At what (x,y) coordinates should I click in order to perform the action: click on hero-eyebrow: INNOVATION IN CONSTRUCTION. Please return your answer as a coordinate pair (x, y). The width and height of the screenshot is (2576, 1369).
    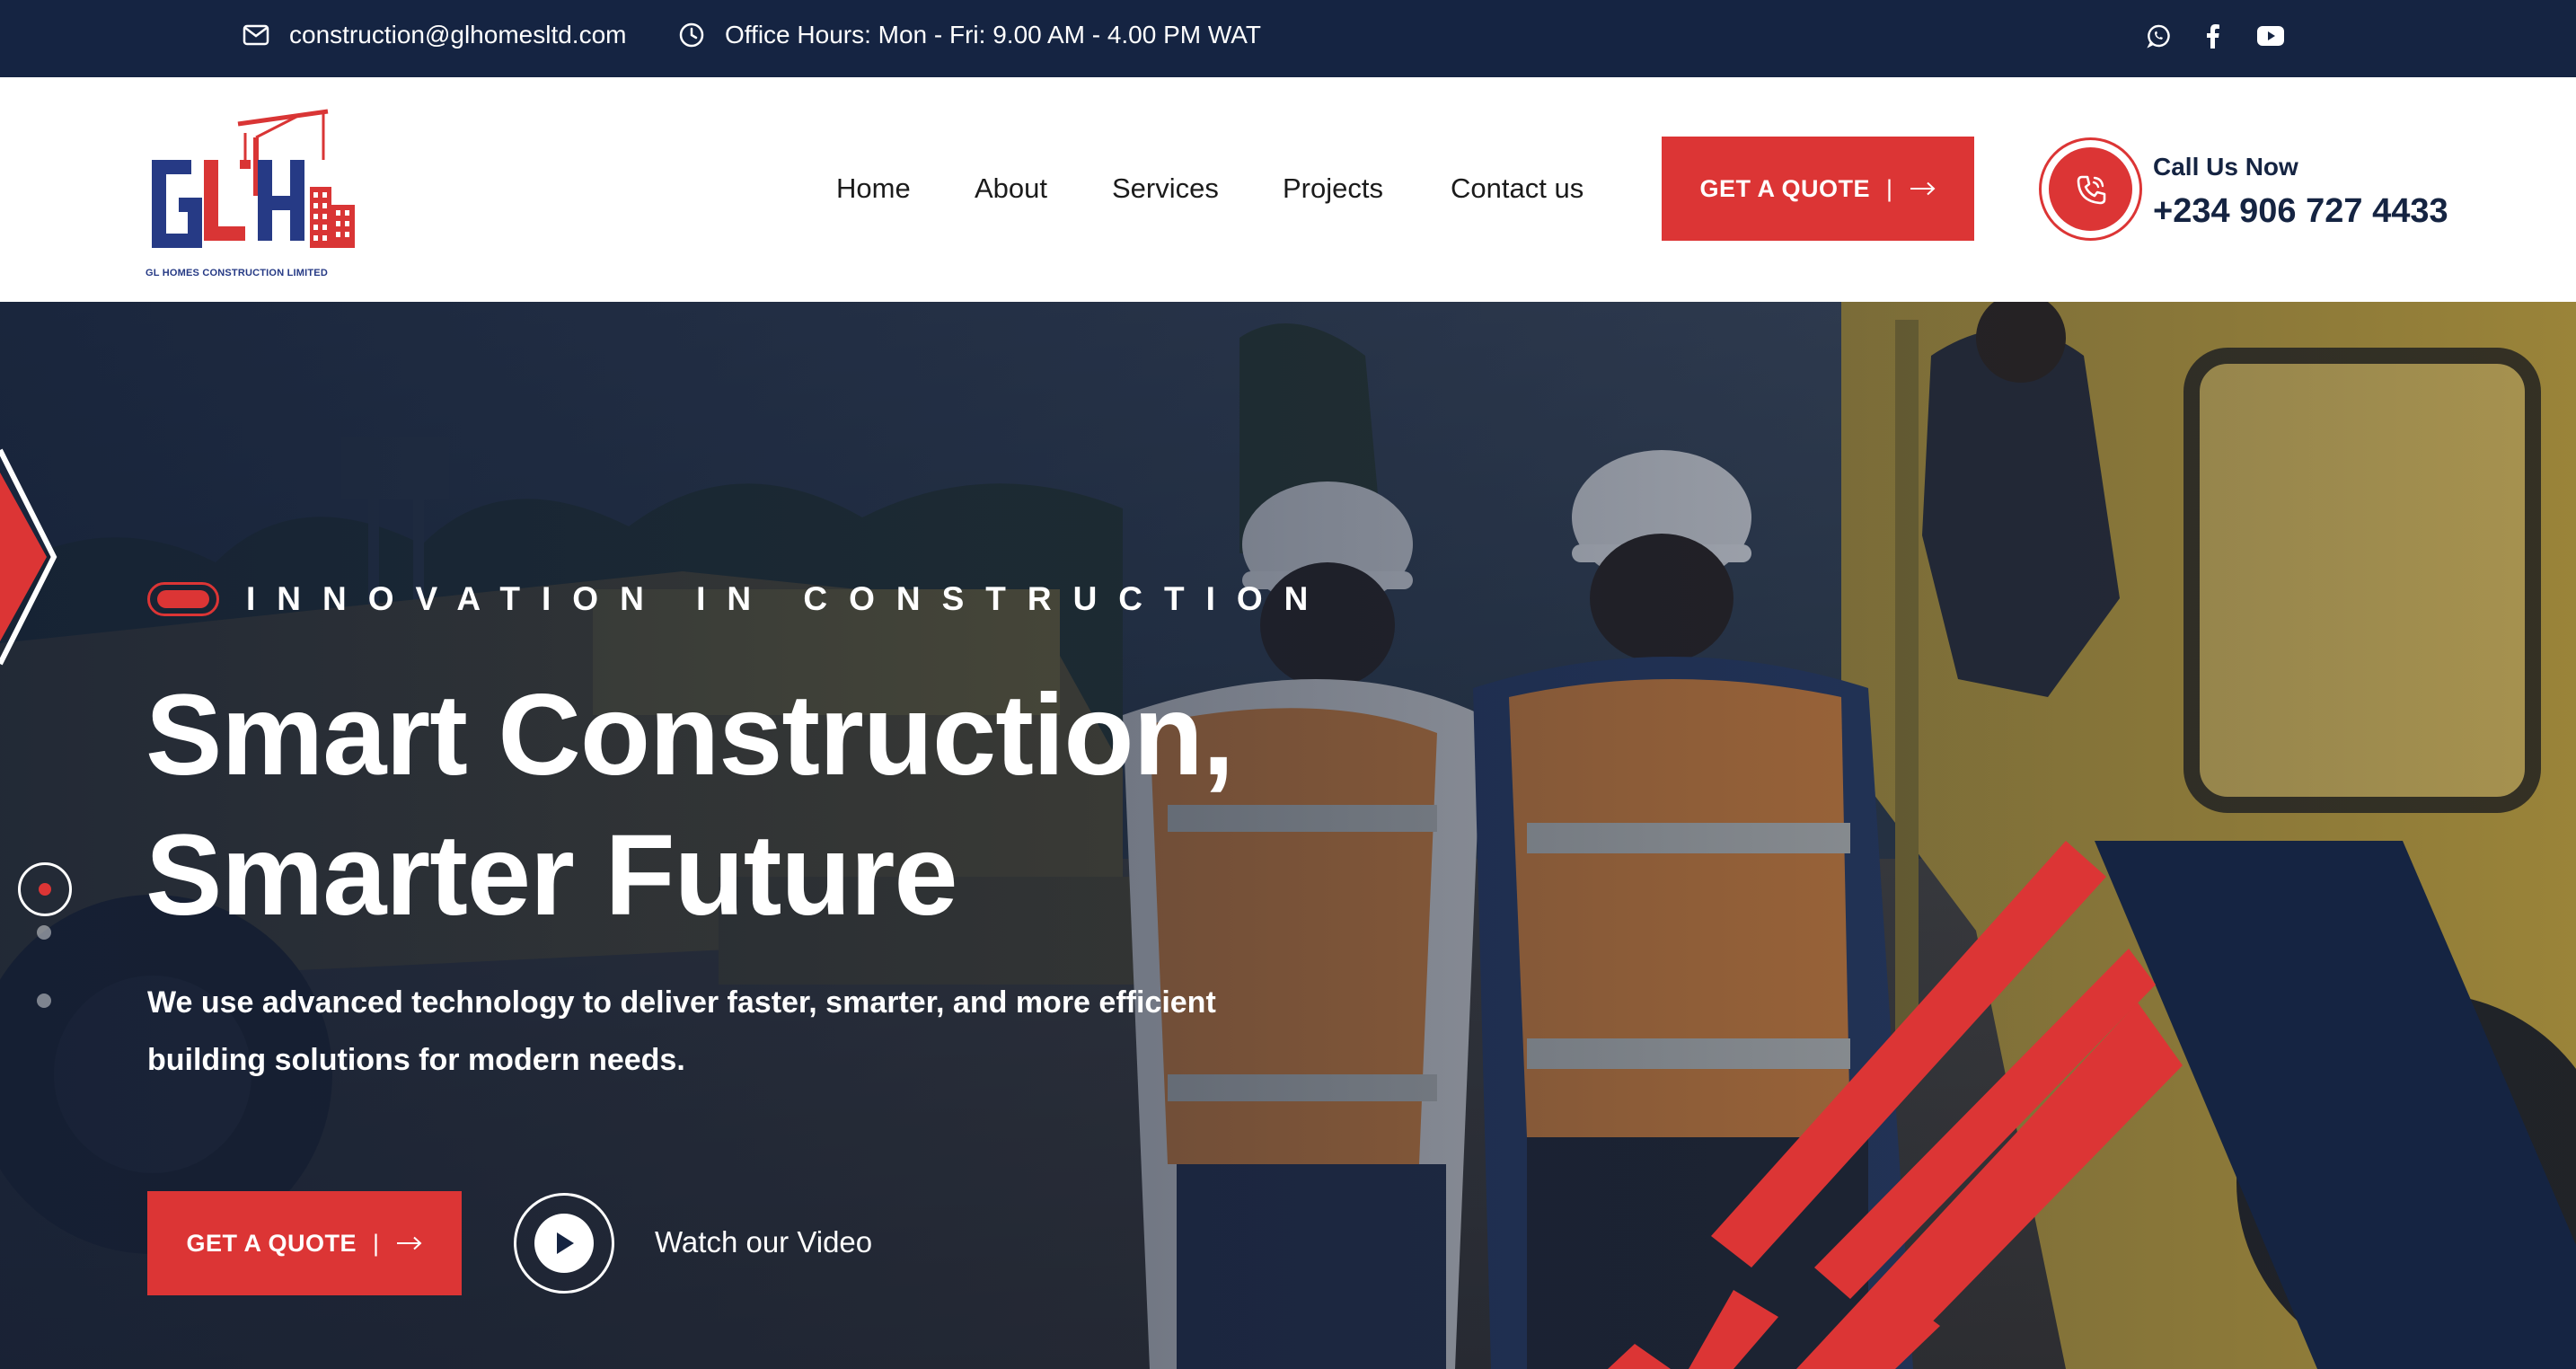
    Looking at the image, I should click on (788, 598).